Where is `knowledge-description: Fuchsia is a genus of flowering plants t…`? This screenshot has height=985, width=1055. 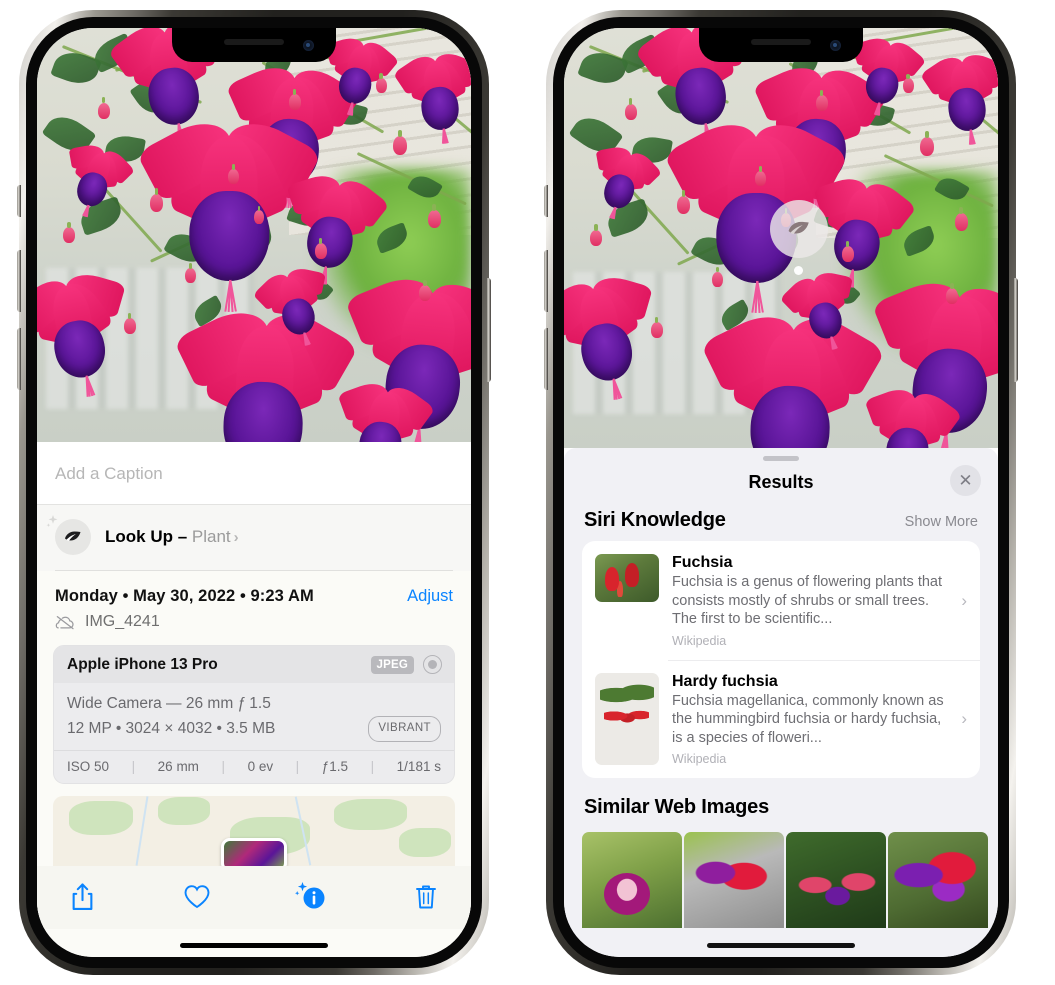 knowledge-description: Fuchsia is a genus of flowering plants t… is located at coordinates (807, 601).